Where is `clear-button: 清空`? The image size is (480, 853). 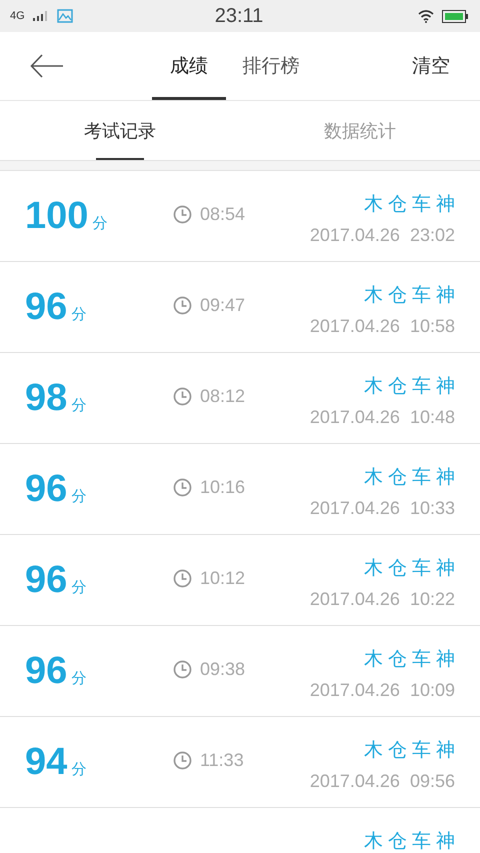
clear-button: 清空 is located at coordinates (431, 66).